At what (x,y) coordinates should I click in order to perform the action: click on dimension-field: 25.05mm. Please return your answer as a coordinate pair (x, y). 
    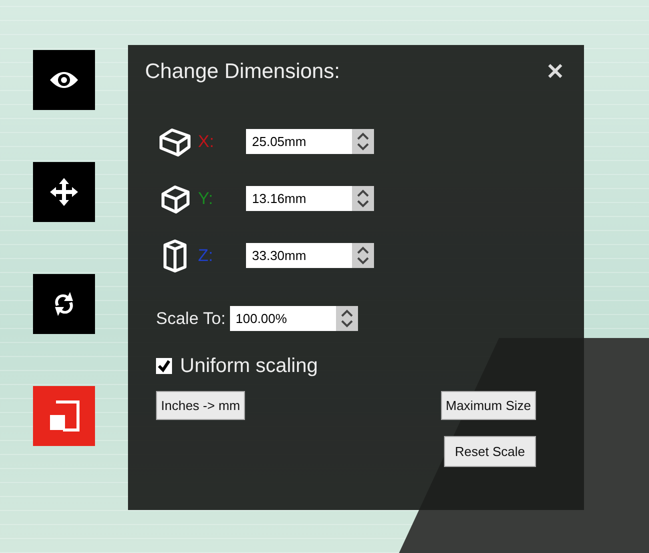
    Looking at the image, I should click on (299, 141).